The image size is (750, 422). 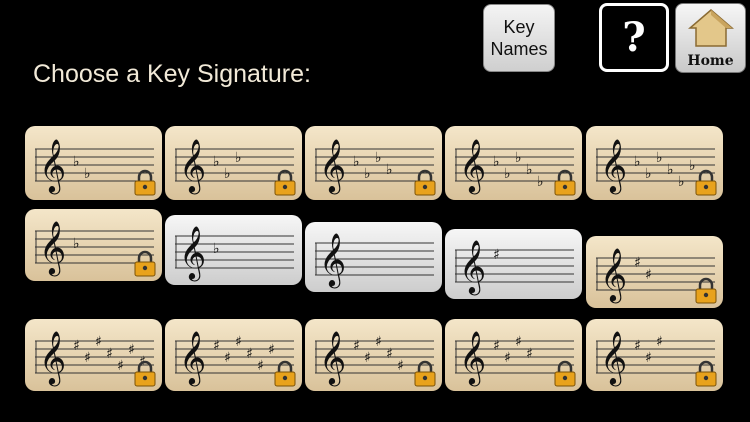 What do you see at coordinates (375, 167) in the screenshot?
I see `staff-icon: 𝄞 ♭♭♭♭` at bounding box center [375, 167].